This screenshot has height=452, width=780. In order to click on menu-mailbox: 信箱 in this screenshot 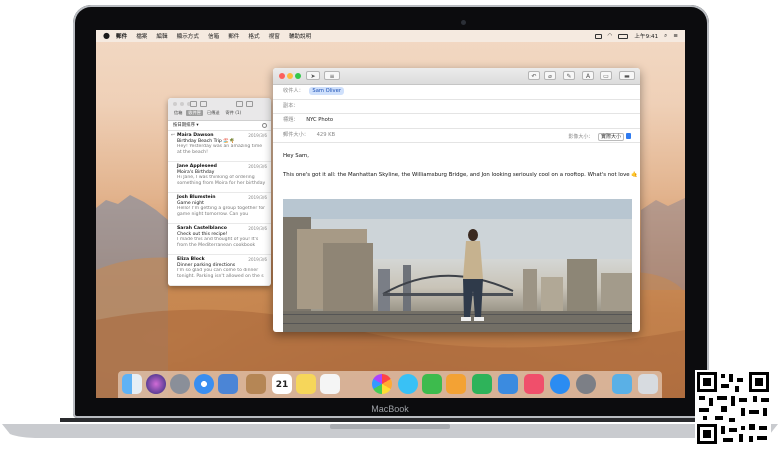, I will do `click(213, 36)`.